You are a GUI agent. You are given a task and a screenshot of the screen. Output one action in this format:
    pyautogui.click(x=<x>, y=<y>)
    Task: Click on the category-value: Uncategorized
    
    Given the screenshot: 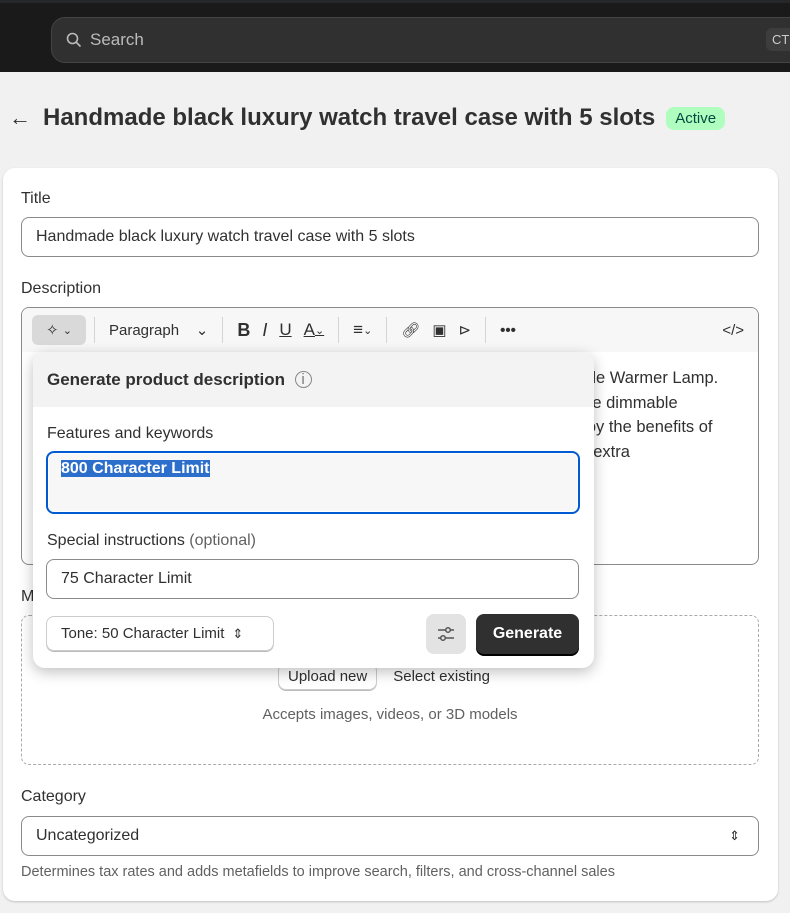 What is the action you would take?
    pyautogui.click(x=88, y=835)
    